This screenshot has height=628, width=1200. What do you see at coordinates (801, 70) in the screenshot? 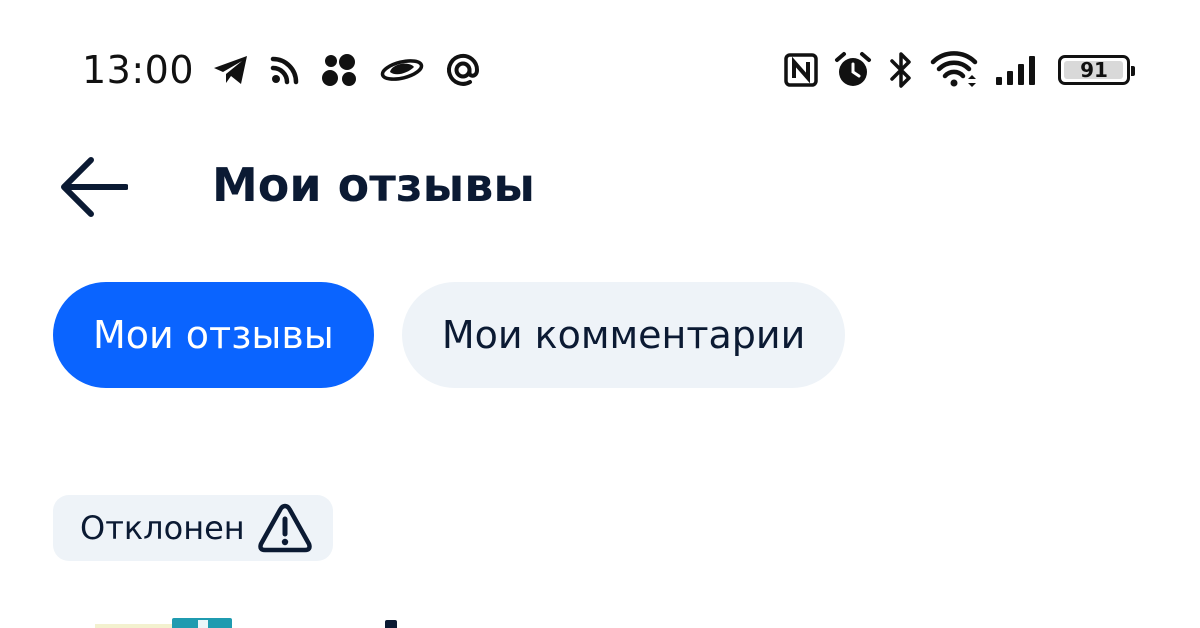
I see `nfc-icon` at bounding box center [801, 70].